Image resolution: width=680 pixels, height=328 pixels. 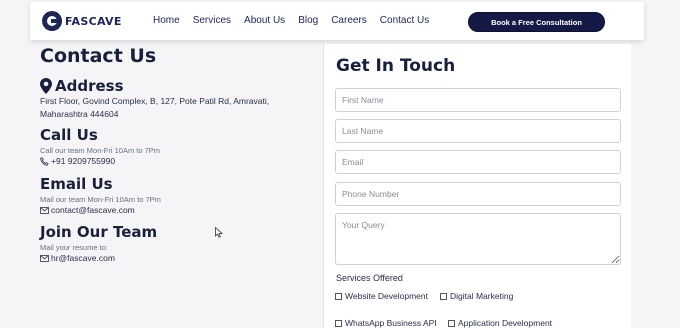 I want to click on phone-number-input, so click(x=478, y=194).